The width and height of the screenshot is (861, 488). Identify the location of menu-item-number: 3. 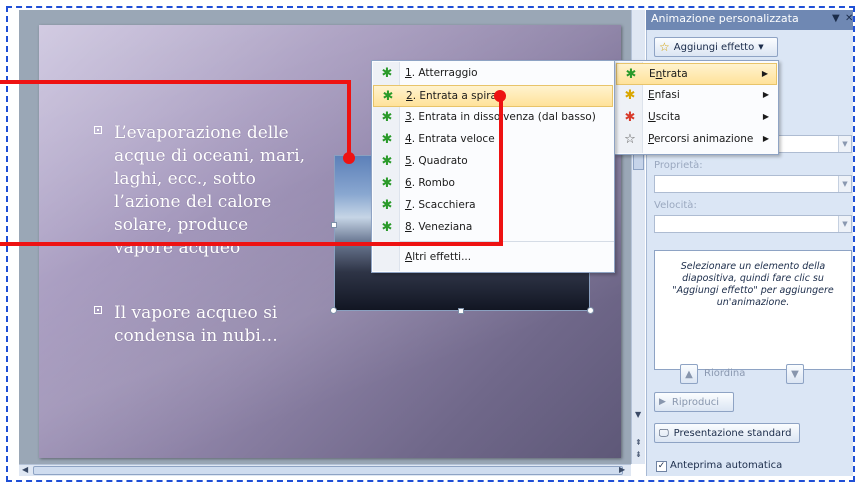
(408, 117).